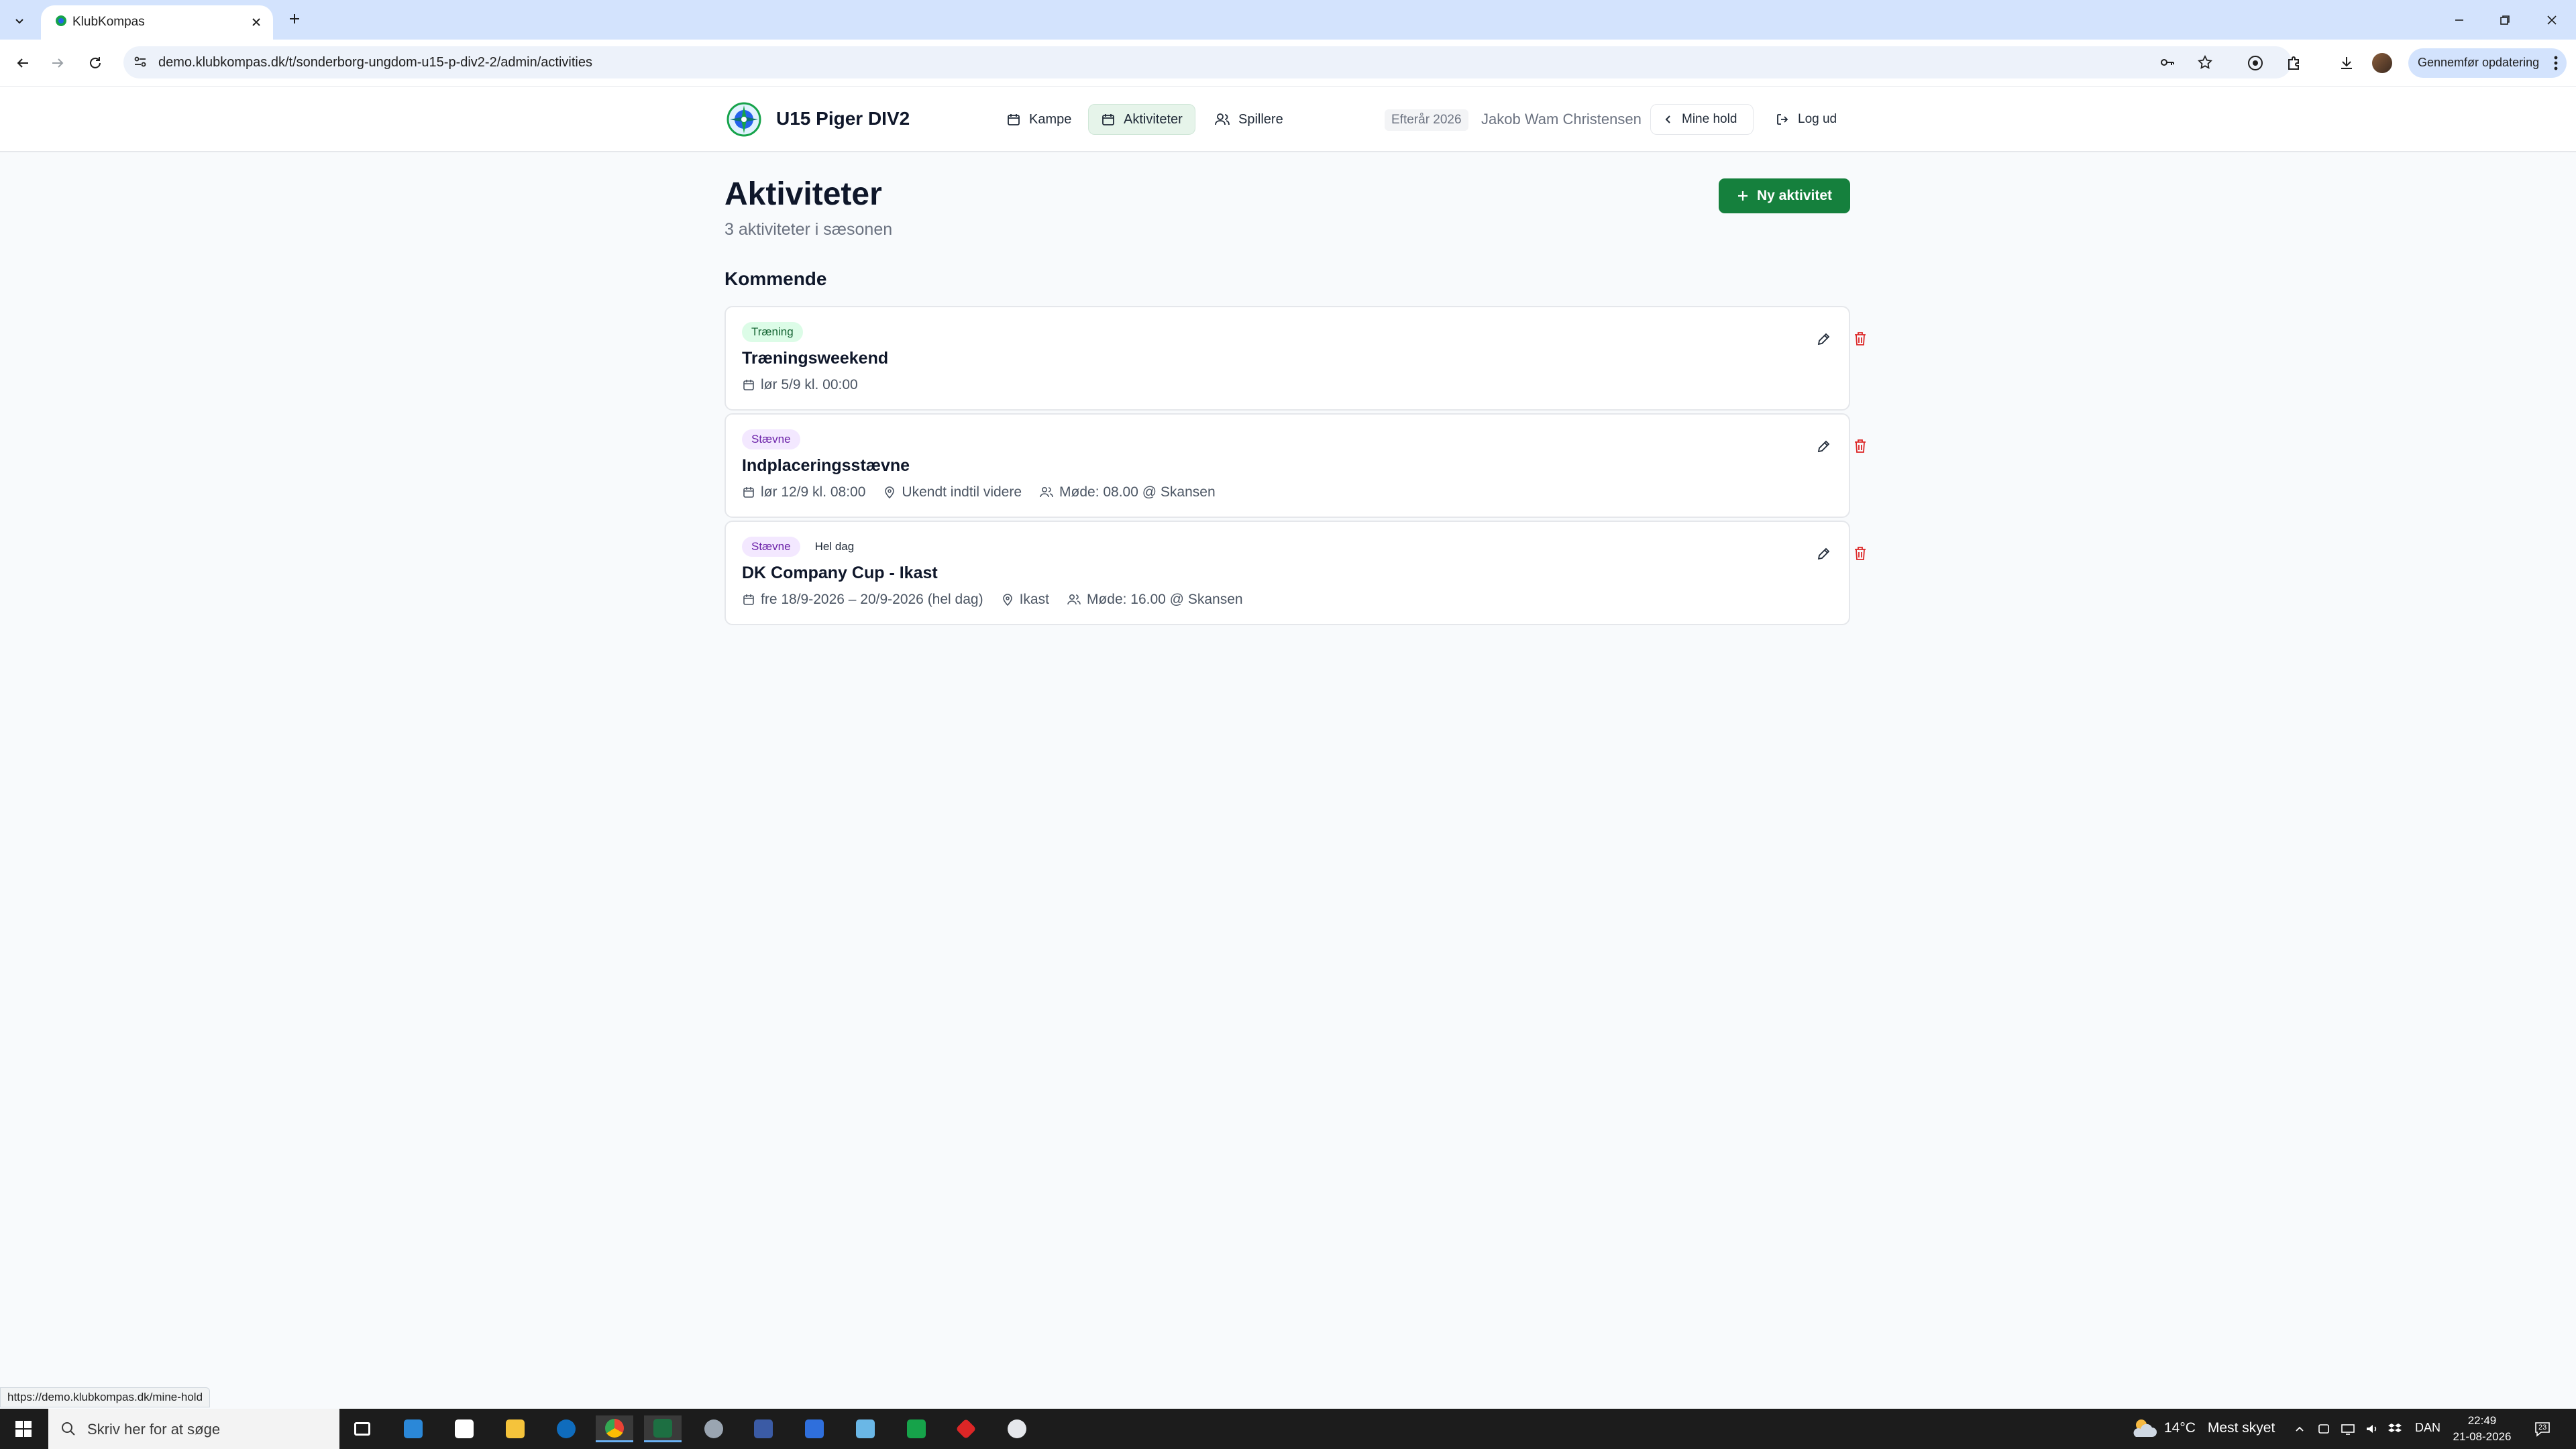  What do you see at coordinates (1127, 492) in the screenshot?
I see `activity-meeting: Møde: 08.00 @ Skansen` at bounding box center [1127, 492].